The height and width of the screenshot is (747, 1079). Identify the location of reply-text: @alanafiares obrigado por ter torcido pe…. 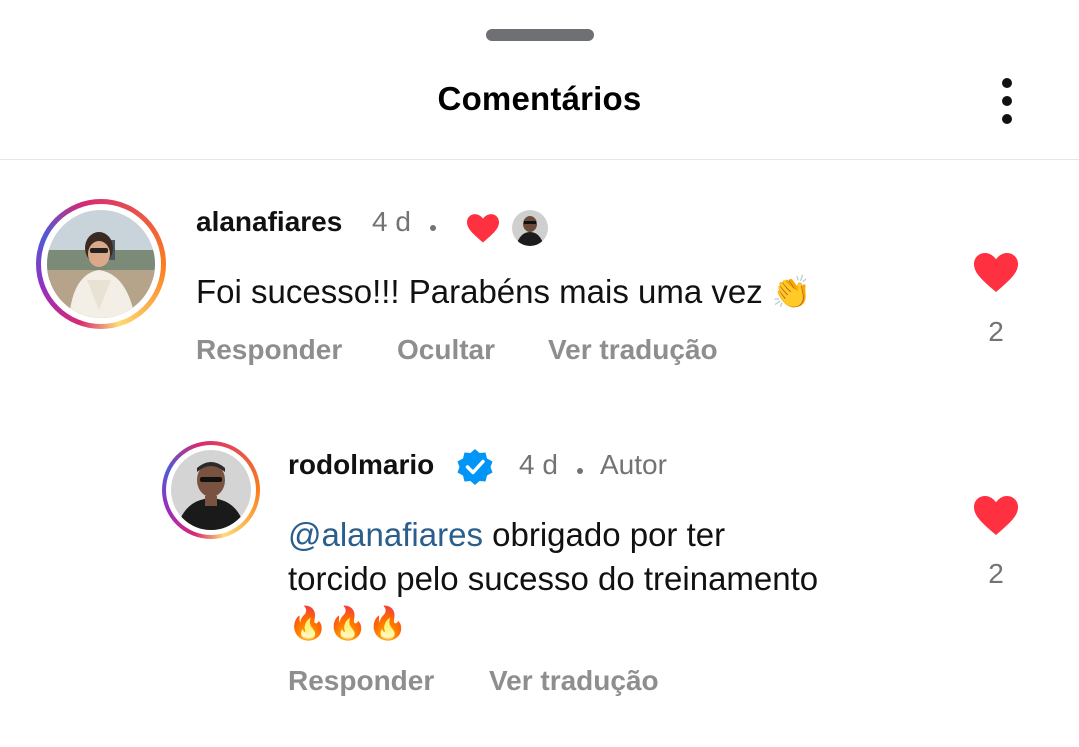
(553, 579).